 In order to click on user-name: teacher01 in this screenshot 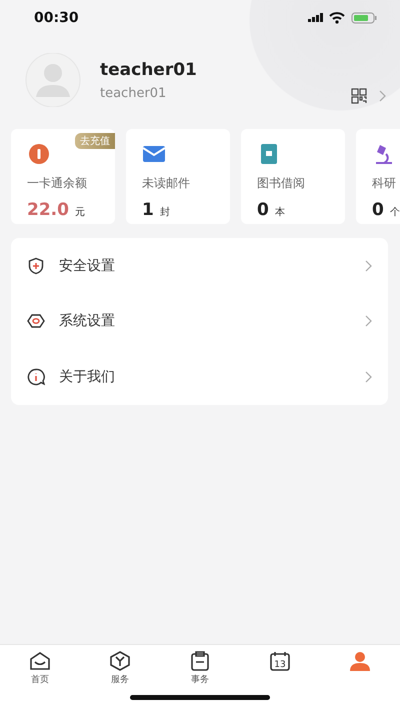, I will do `click(149, 70)`.